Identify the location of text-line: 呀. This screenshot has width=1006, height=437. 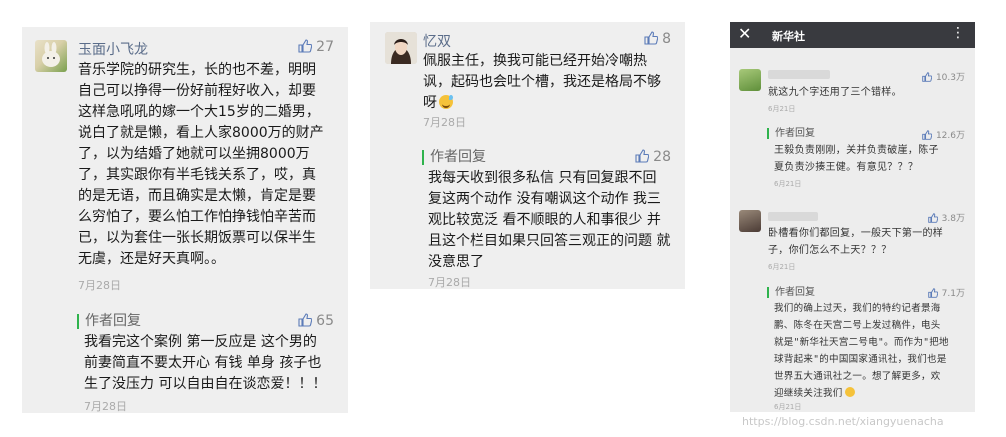
(430, 103).